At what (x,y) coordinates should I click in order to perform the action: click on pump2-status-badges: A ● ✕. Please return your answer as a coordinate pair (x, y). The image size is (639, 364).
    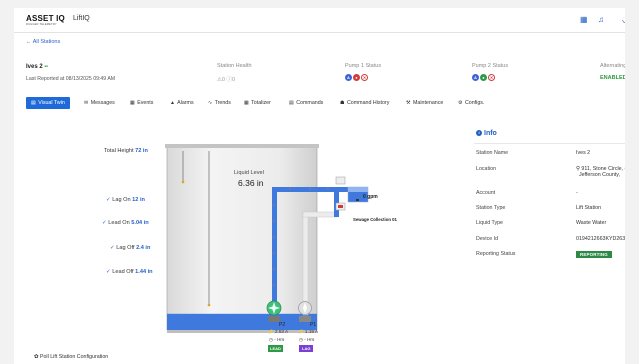
    Looking at the image, I should click on (484, 77).